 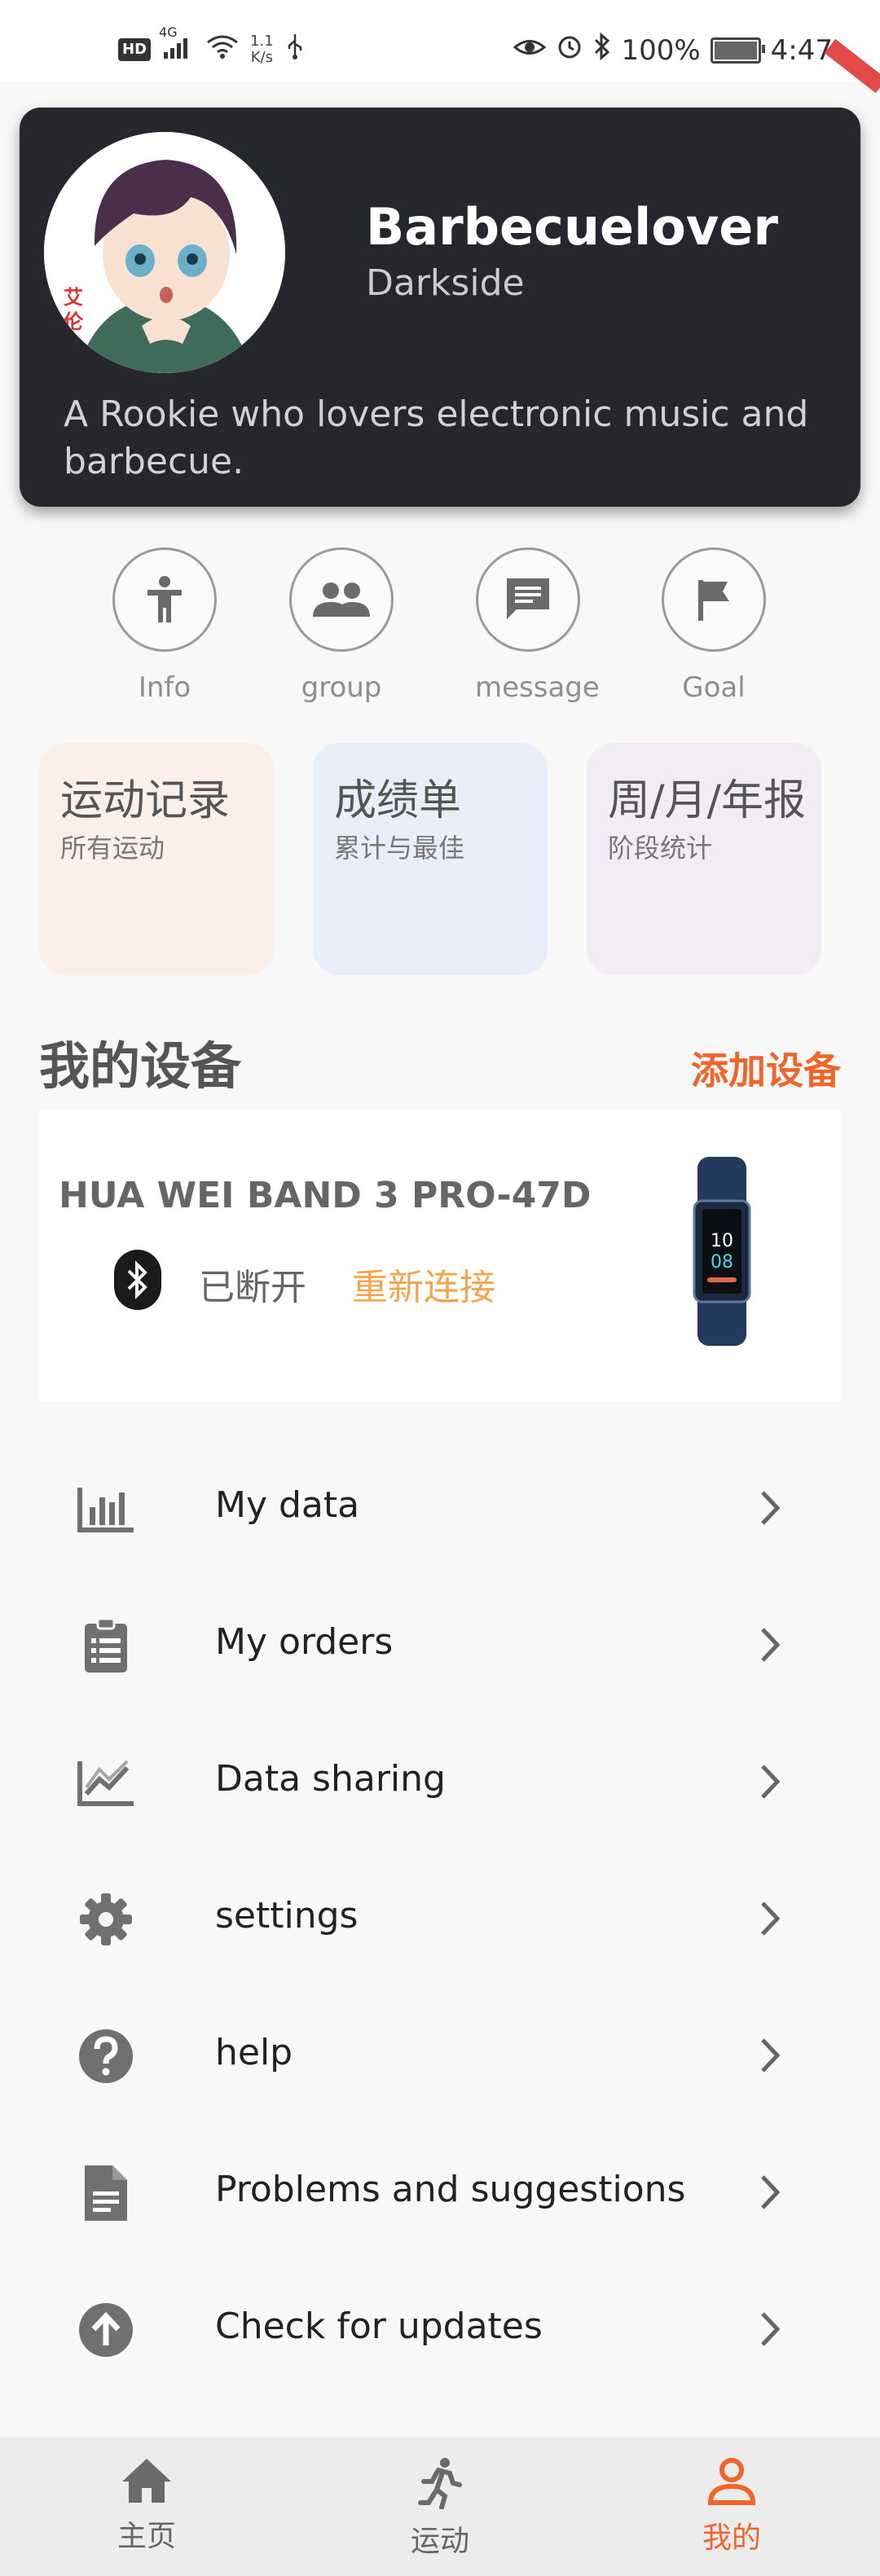 What do you see at coordinates (440, 1508) in the screenshot?
I see `menu-item-my-data: My data` at bounding box center [440, 1508].